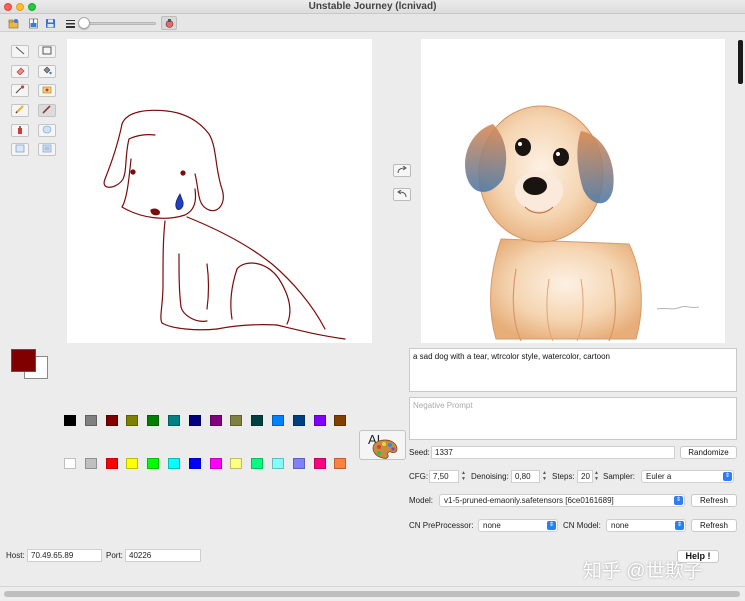 This screenshot has width=745, height=601. Describe the element at coordinates (118, 23) in the screenshot. I see `brush-size-slider-track` at that location.